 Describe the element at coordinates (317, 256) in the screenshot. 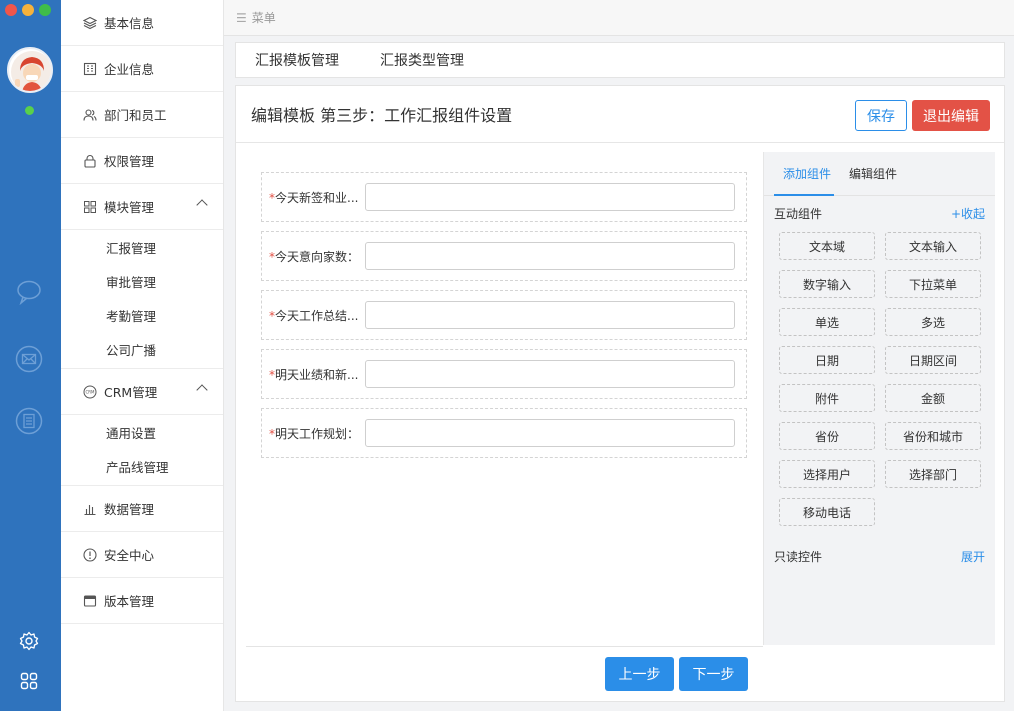

I see `field-label: *今天意向家数：` at that location.